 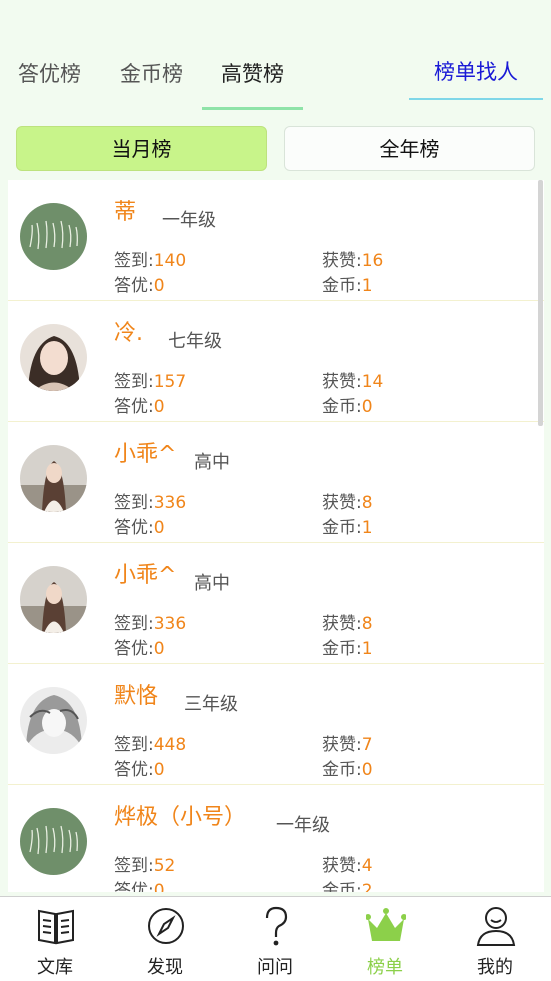 I want to click on user-grade: 七年级, so click(x=195, y=341).